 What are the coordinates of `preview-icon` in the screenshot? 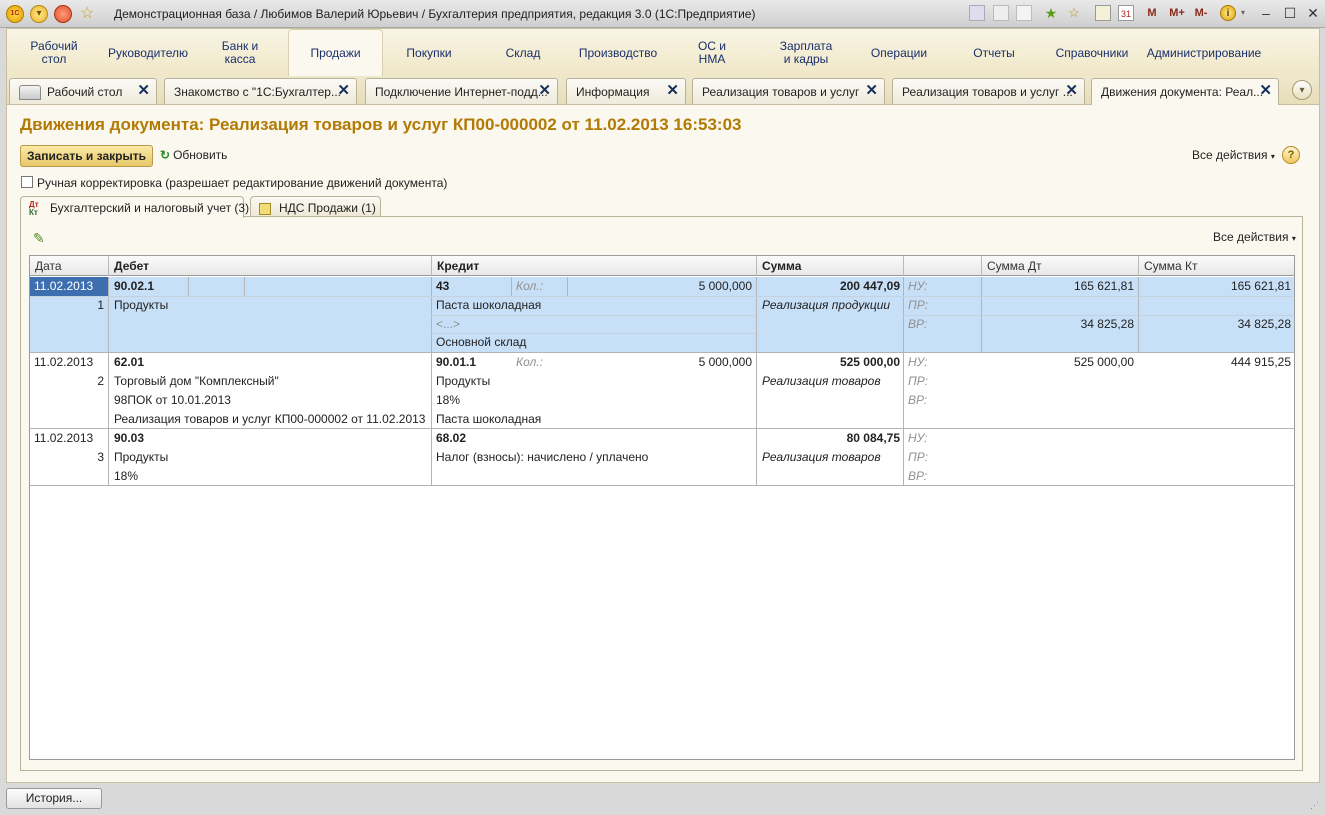 It's located at (1024, 13).